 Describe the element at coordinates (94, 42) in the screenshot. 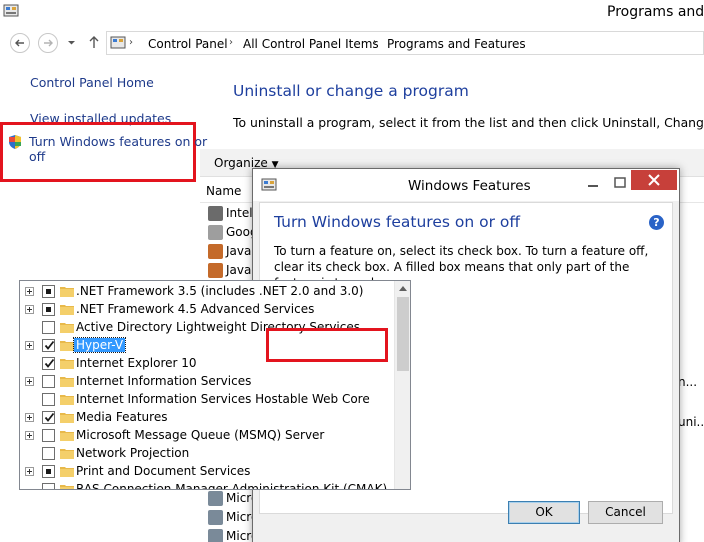

I see `up-arrow-icon` at that location.